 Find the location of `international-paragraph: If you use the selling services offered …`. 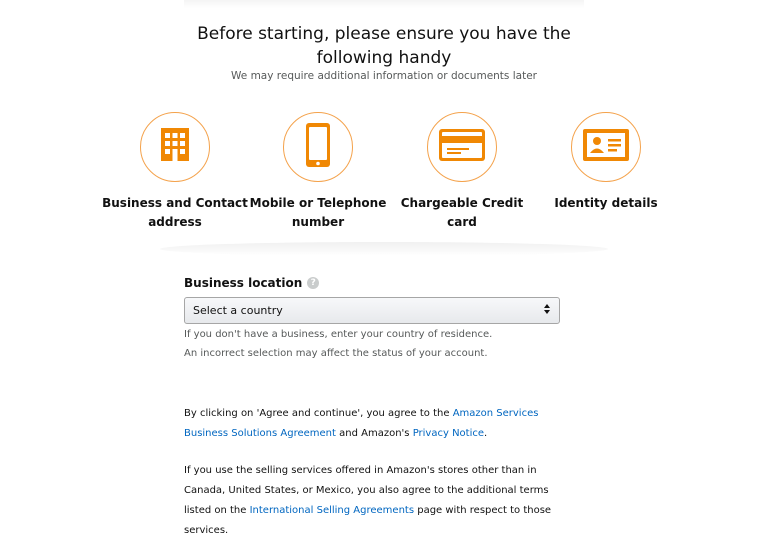

international-paragraph: If you use the selling services offered … is located at coordinates (374, 501).